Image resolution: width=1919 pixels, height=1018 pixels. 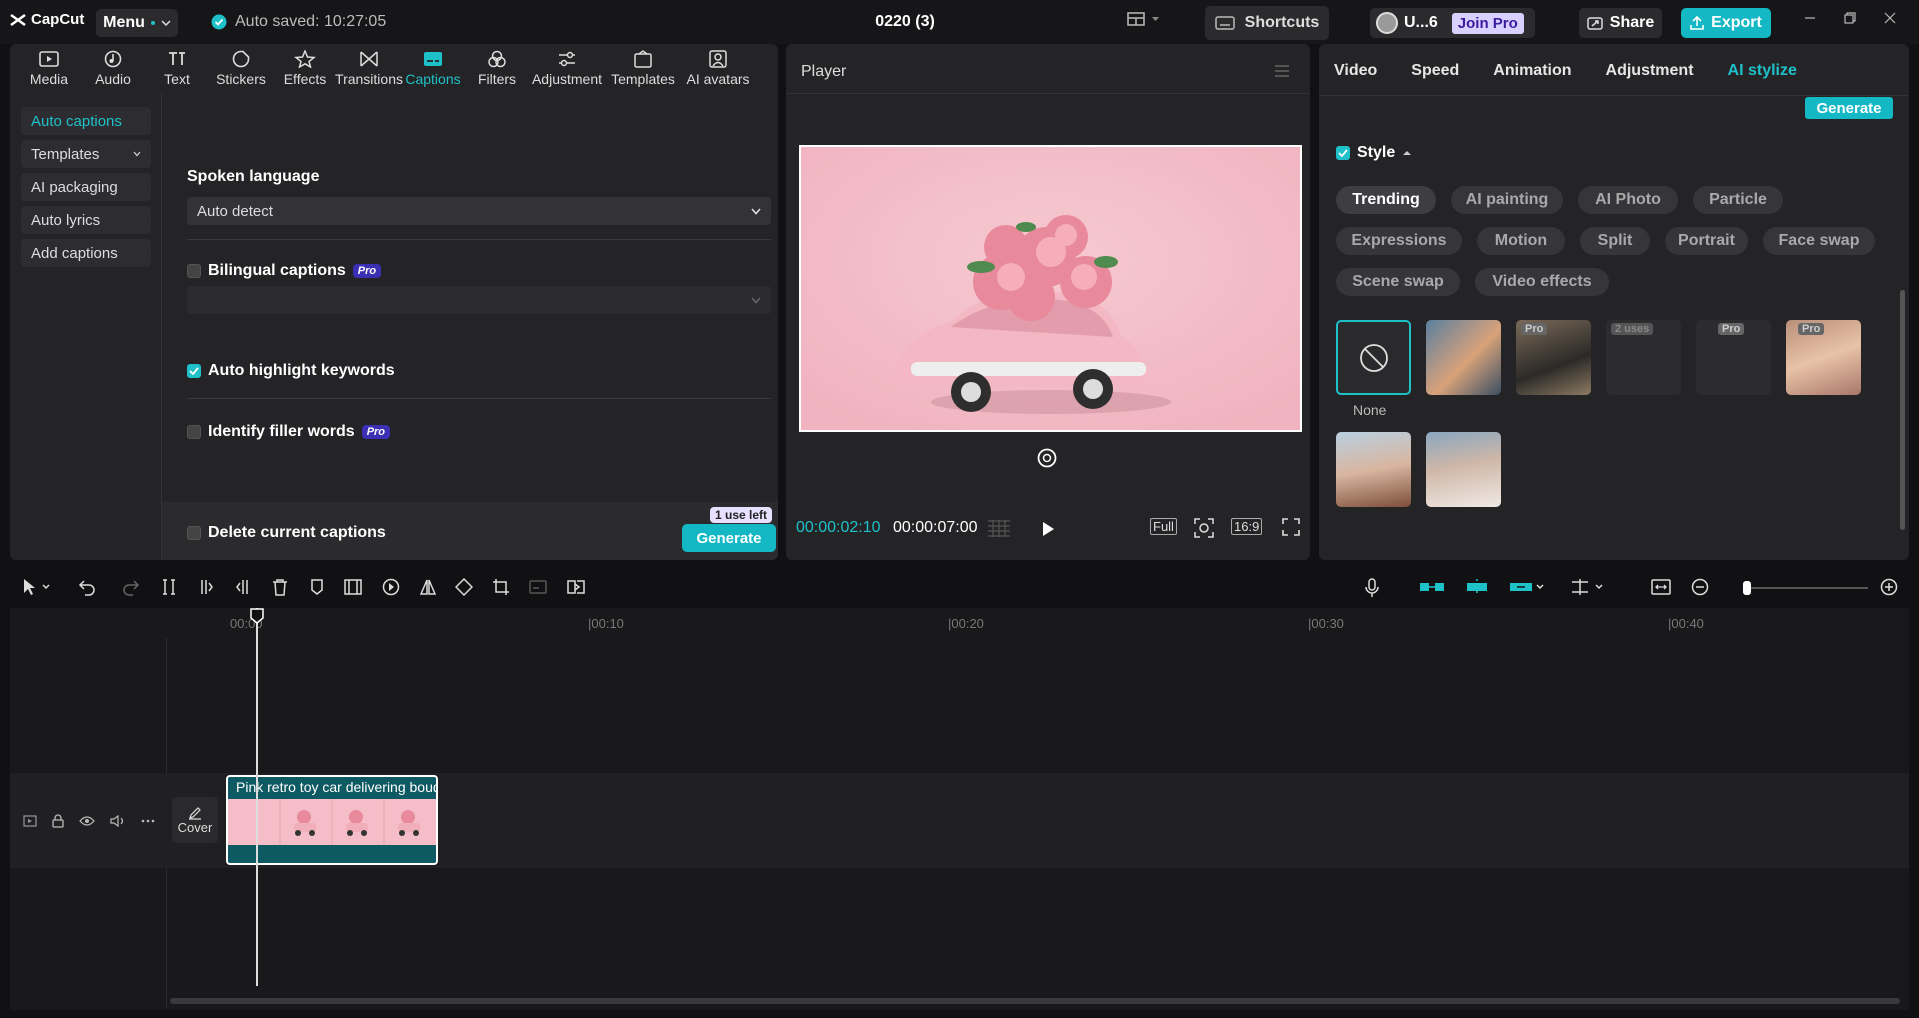 What do you see at coordinates (1889, 587) in the screenshot?
I see `zoom-in-icon` at bounding box center [1889, 587].